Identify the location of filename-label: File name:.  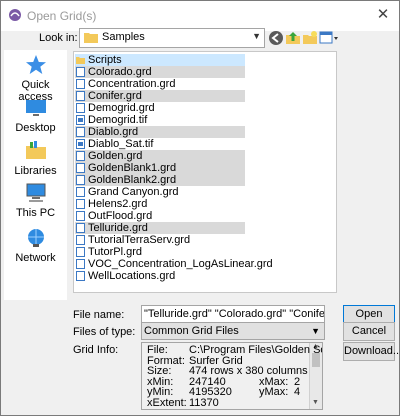
(99, 315).